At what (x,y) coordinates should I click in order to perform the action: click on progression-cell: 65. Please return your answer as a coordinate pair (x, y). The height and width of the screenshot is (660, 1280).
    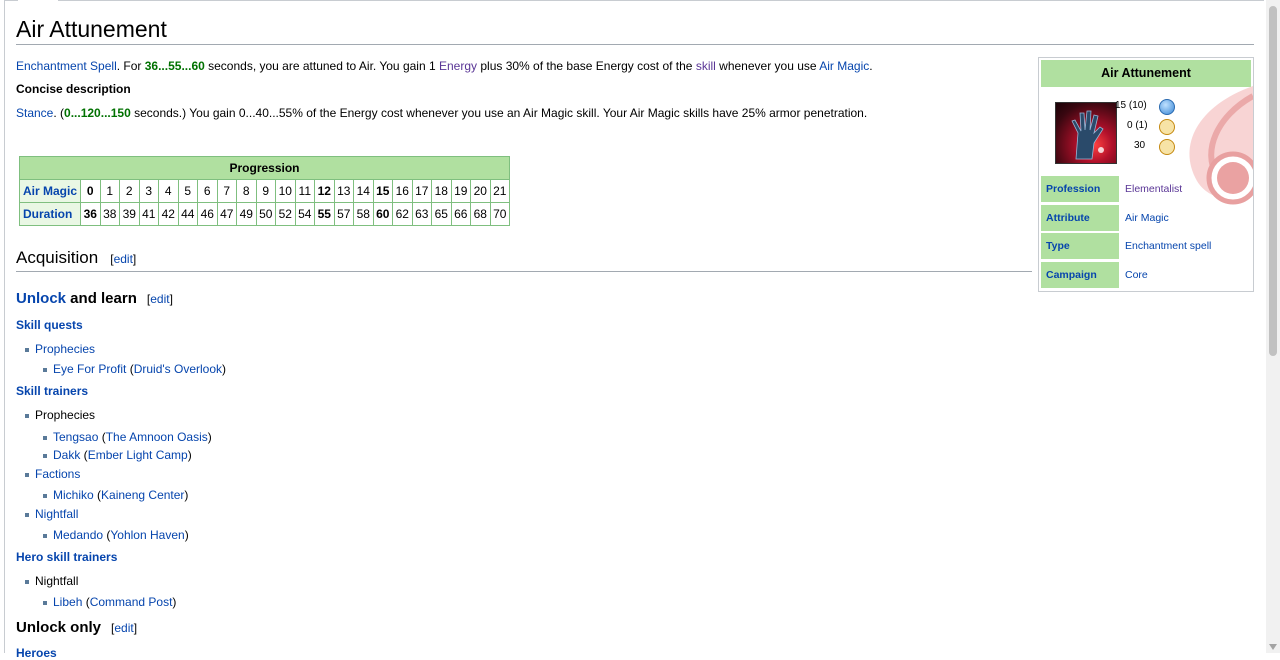
    Looking at the image, I should click on (441, 214).